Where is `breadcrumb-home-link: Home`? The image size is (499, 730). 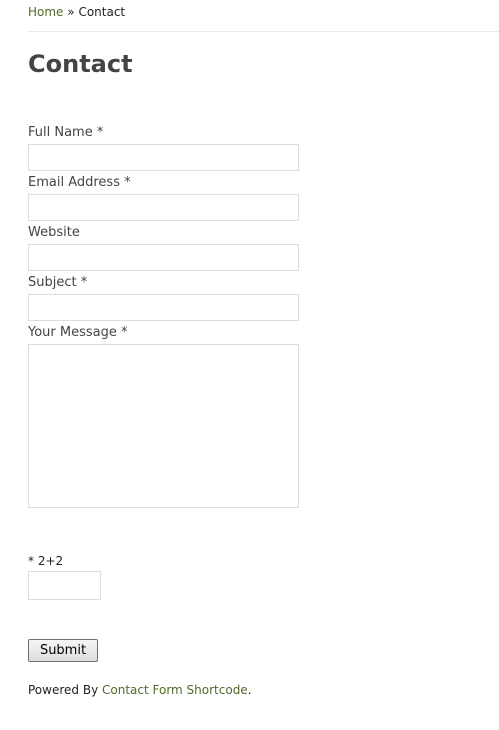
breadcrumb-home-link: Home is located at coordinates (45, 12).